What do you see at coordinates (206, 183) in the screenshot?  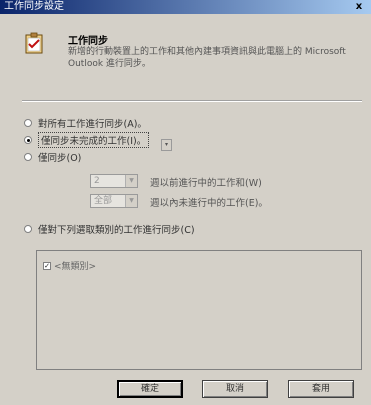 I see `weeks-before-label: 週以前進行中的工作和(W)` at bounding box center [206, 183].